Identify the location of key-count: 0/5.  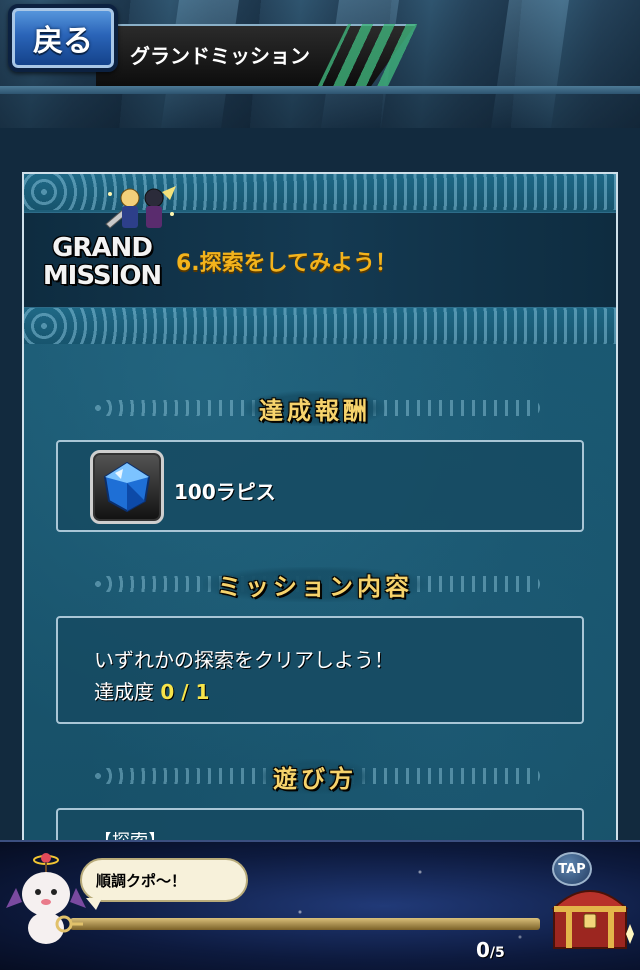
(490, 950).